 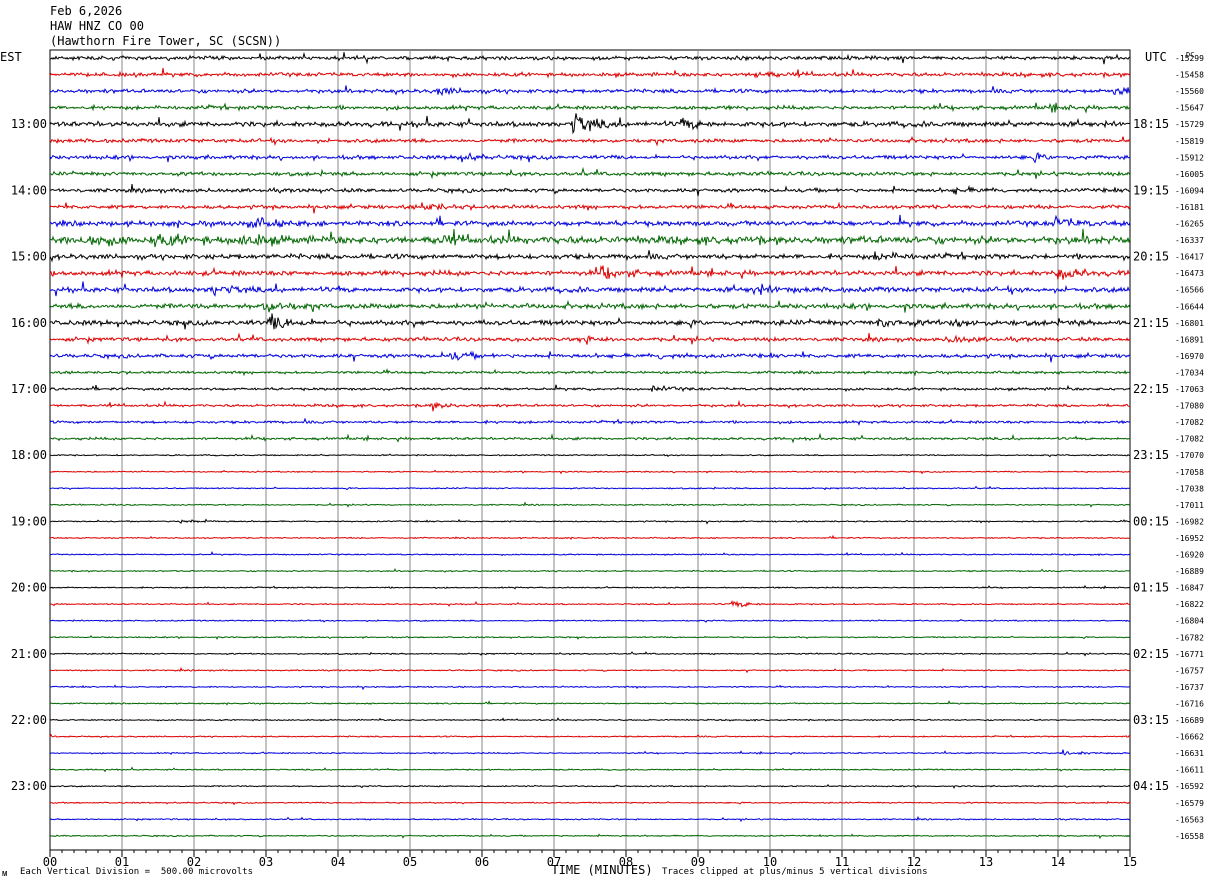 I want to click on utc-hour-label: 04:15, so click(x=1151, y=786).